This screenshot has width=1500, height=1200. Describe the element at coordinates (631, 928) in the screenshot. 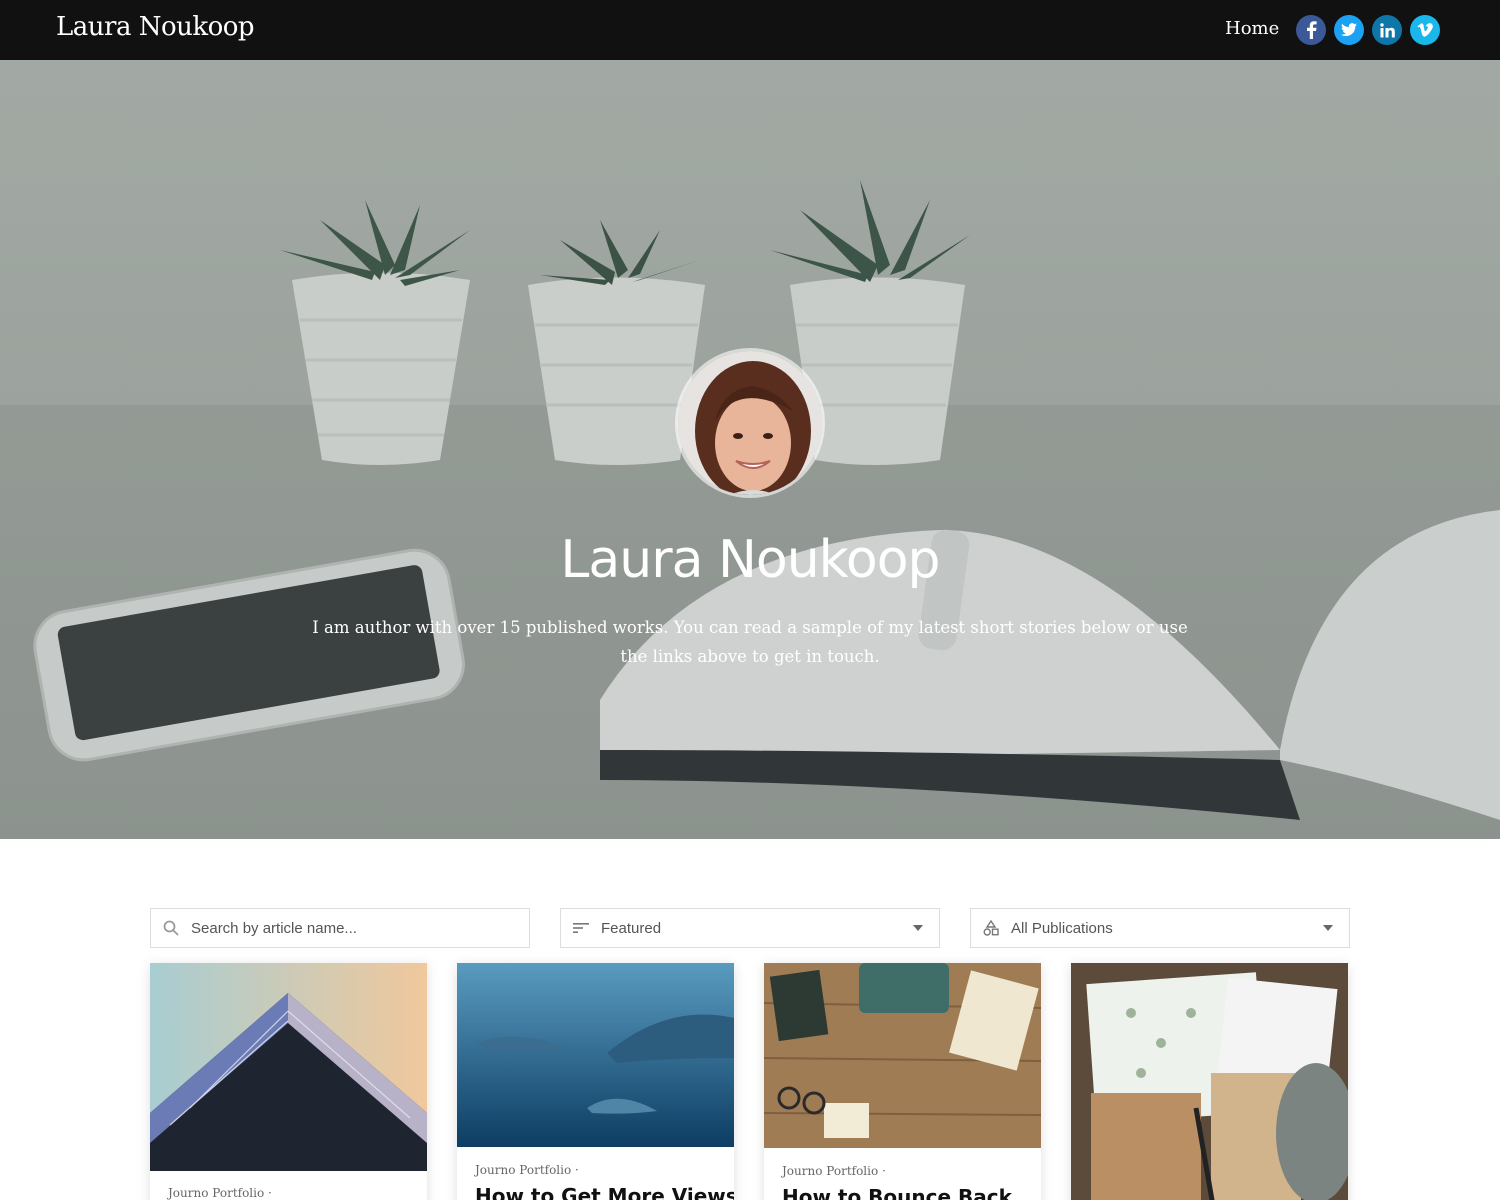

I see `sort-value: Featured` at that location.